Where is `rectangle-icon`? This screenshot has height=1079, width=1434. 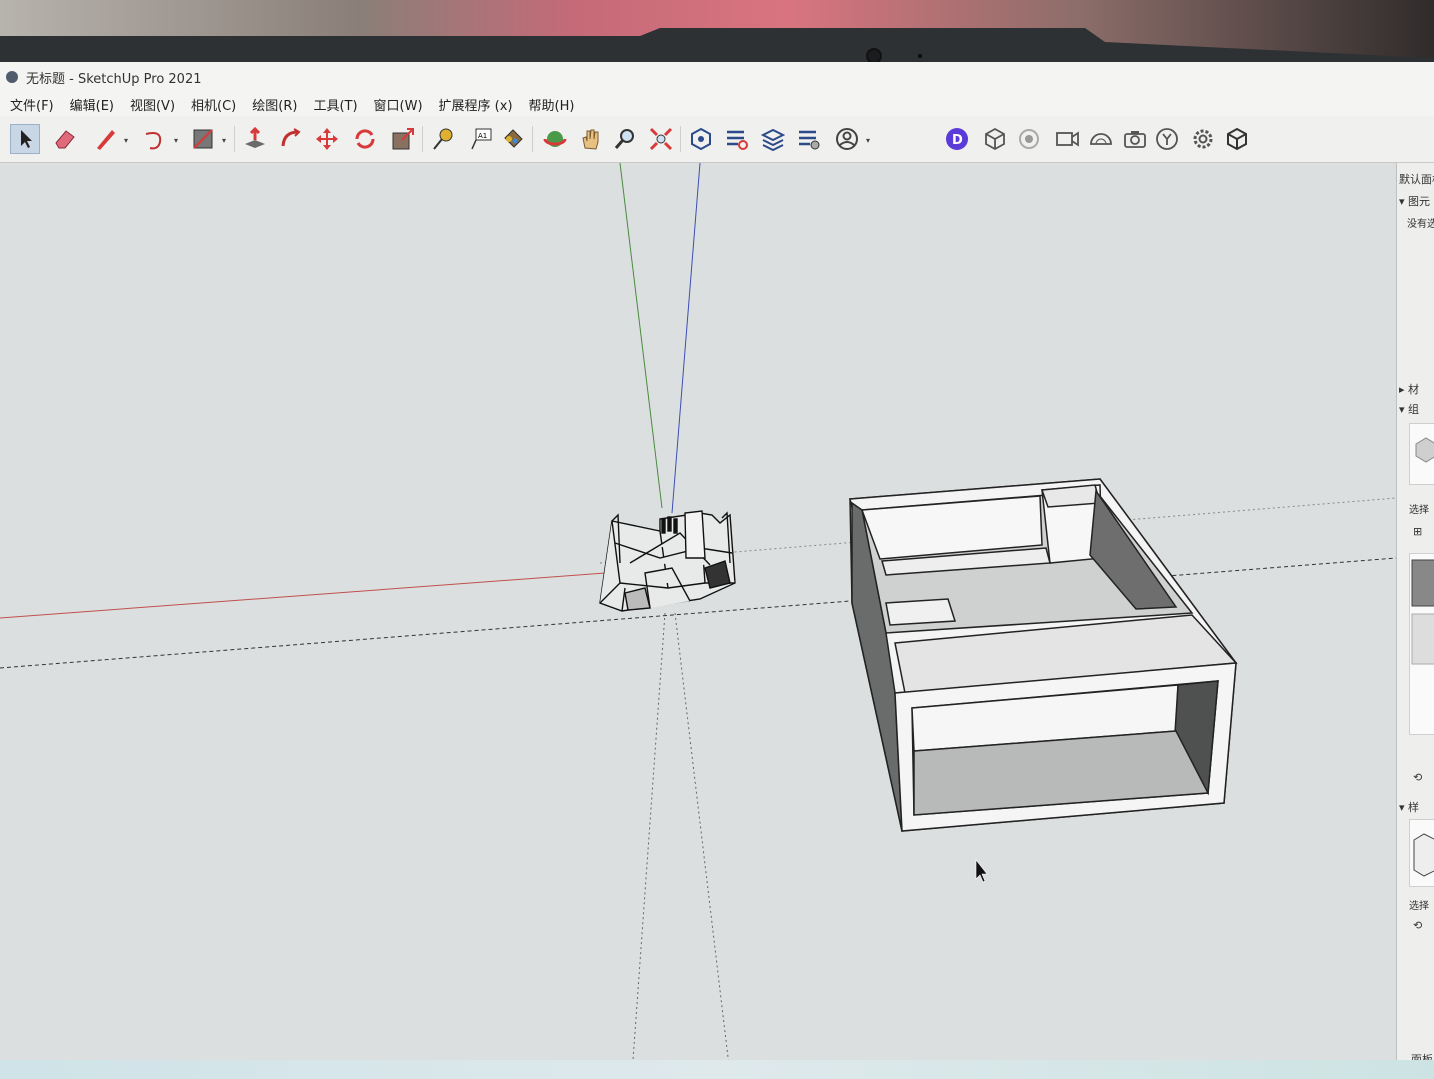
rectangle-icon is located at coordinates (203, 139).